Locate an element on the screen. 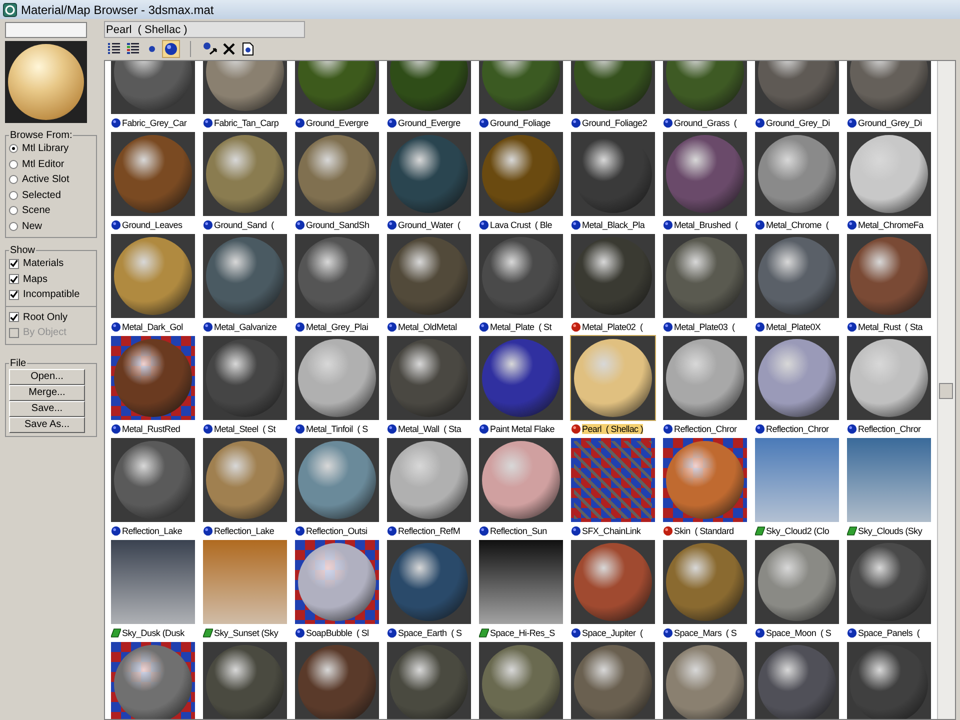 The width and height of the screenshot is (960, 720). material-name: Sky_Dusk (Dusk is located at coordinates (147, 633).